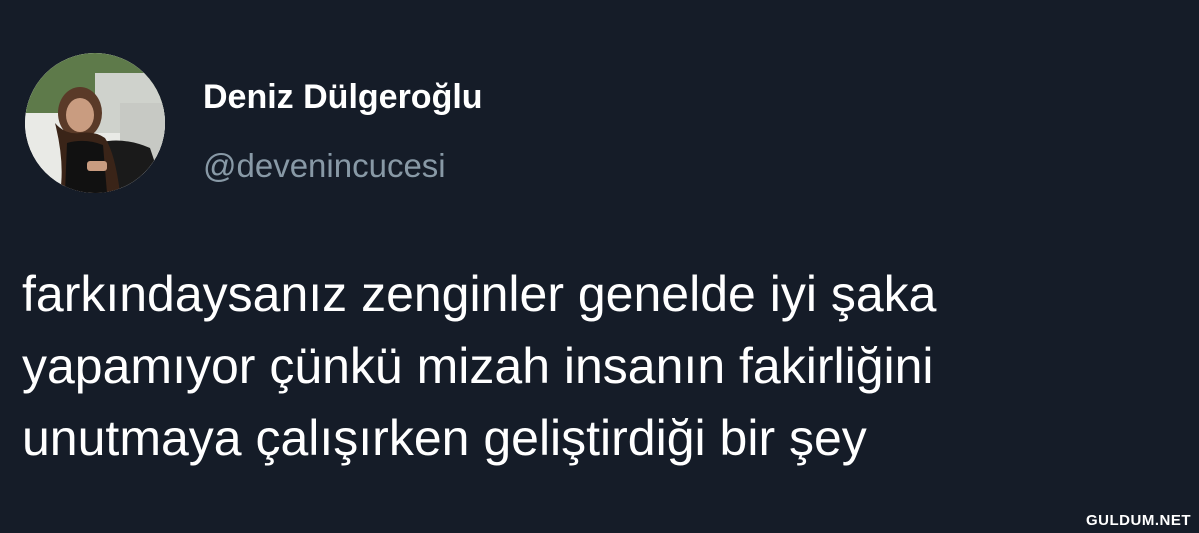 The width and height of the screenshot is (1199, 533). Describe the element at coordinates (1138, 520) in the screenshot. I see `watermark: GULDUM.NET` at that location.